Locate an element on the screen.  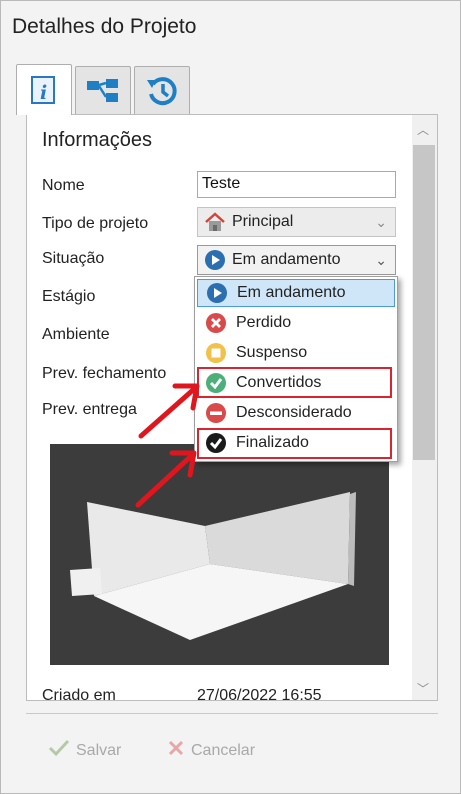
label-nome: Nome is located at coordinates (63, 185).